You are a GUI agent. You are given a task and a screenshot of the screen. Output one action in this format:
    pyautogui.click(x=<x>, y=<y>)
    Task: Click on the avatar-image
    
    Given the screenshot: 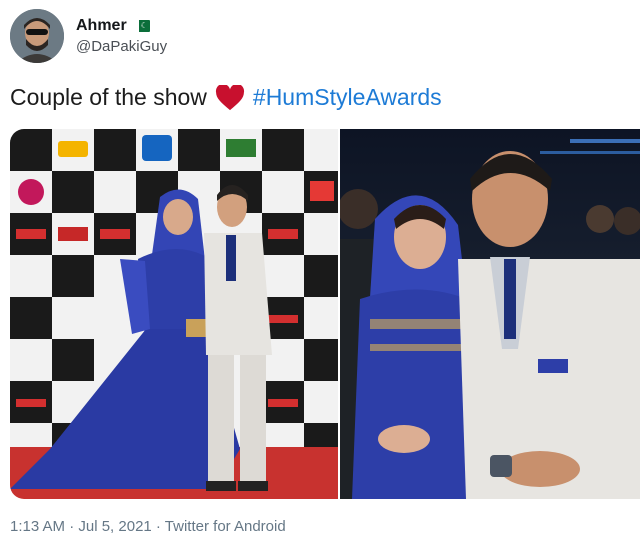 What is the action you would take?
    pyautogui.click(x=37, y=36)
    